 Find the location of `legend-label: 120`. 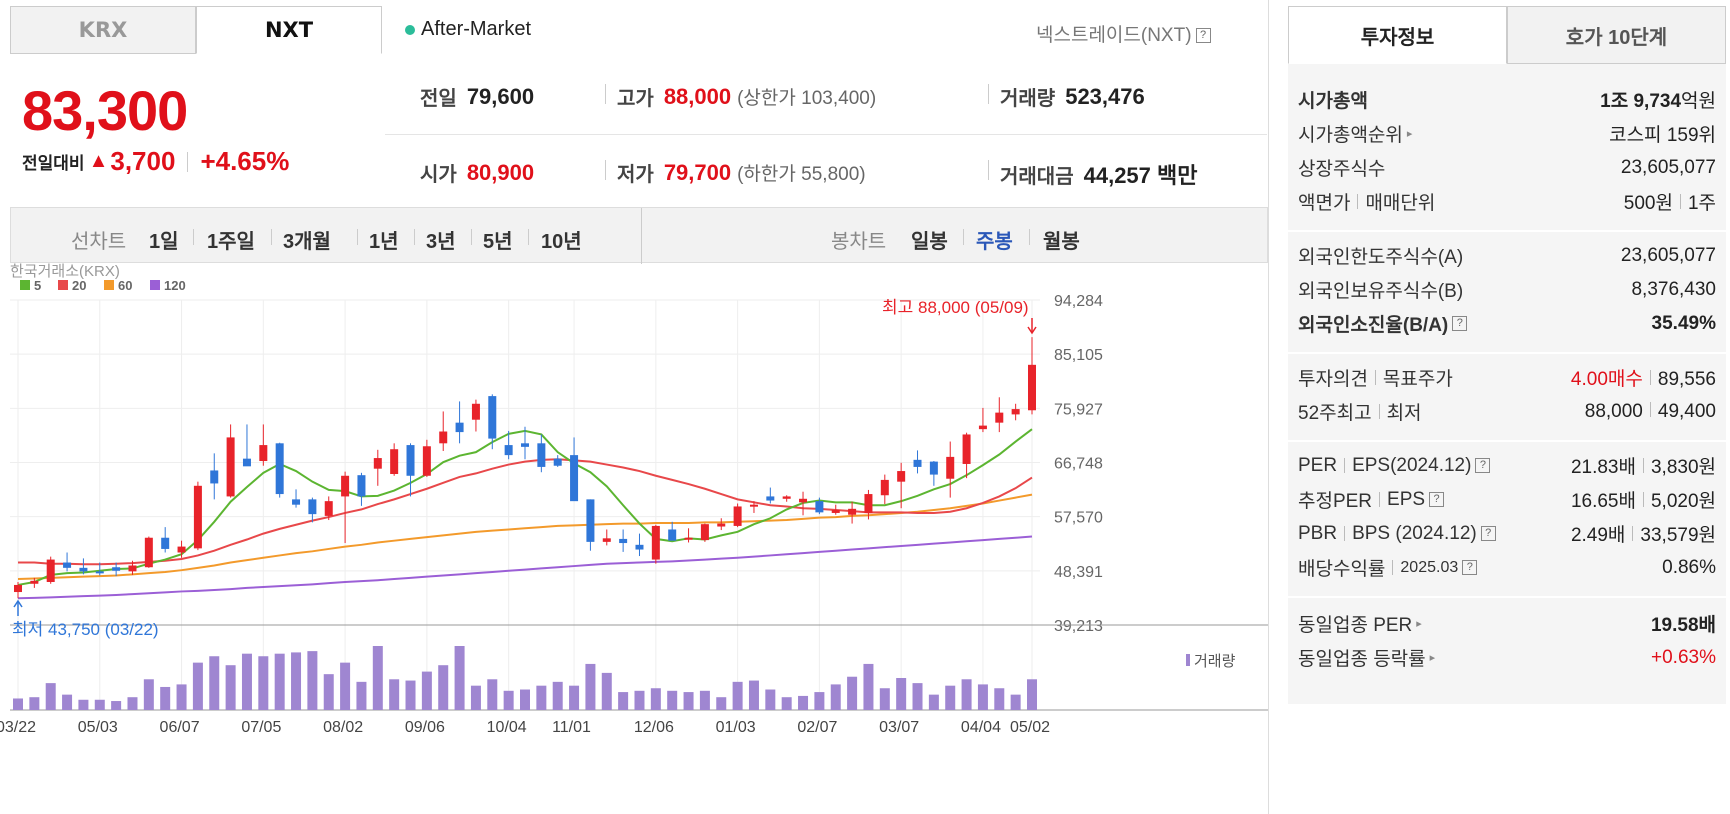

legend-label: 120 is located at coordinates (175, 285).